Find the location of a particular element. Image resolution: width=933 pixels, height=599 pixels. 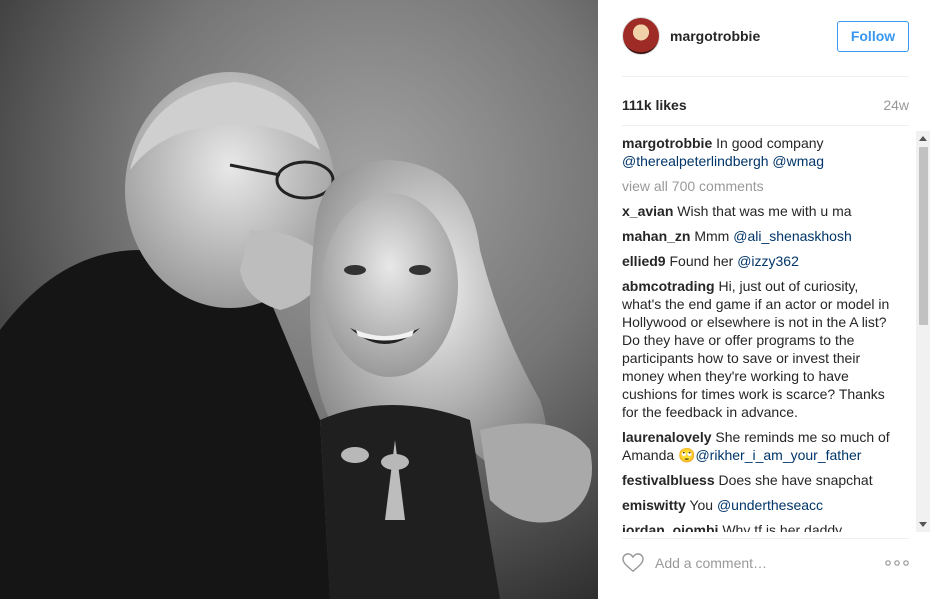

likes-count: 111k likes is located at coordinates (654, 105).